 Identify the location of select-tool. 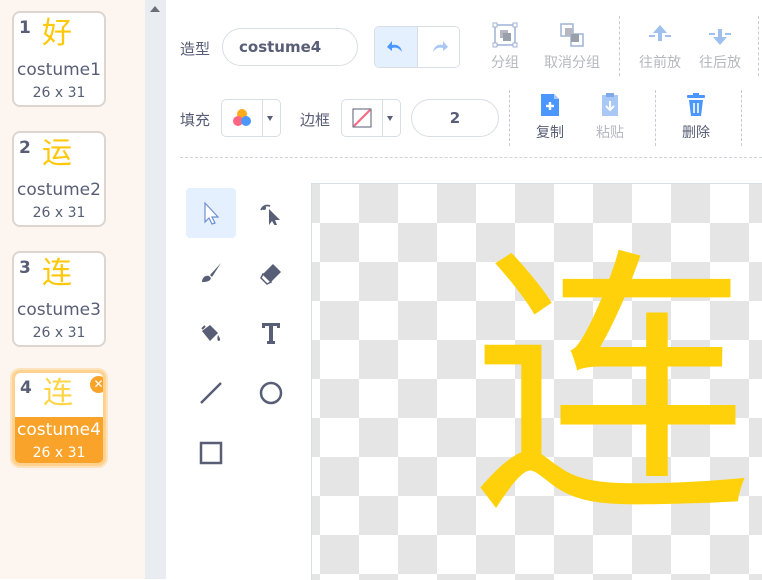
(211, 213).